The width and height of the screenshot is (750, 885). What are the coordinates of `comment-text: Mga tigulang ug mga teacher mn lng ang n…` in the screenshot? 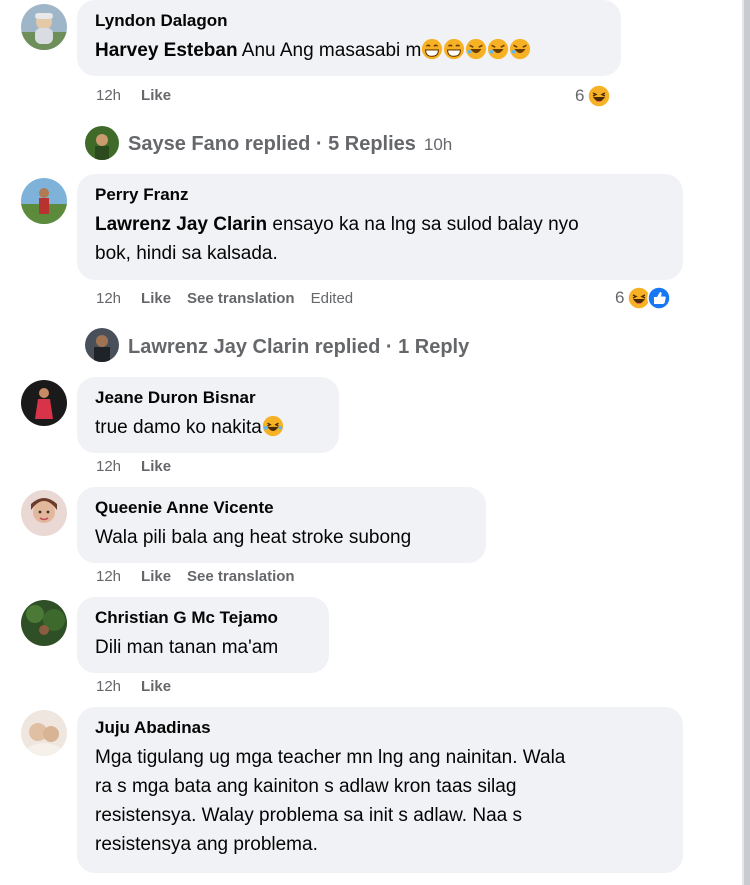 It's located at (330, 757).